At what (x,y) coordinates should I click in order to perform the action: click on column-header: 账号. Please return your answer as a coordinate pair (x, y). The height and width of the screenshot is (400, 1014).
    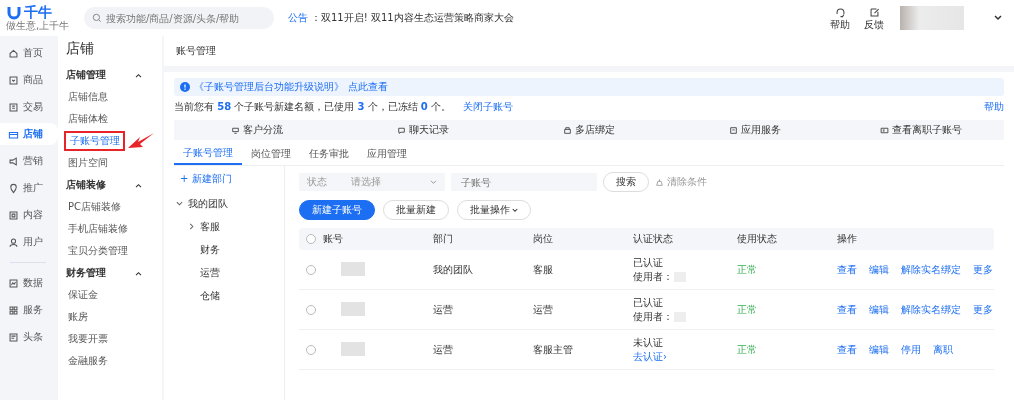
    Looking at the image, I should click on (333, 239).